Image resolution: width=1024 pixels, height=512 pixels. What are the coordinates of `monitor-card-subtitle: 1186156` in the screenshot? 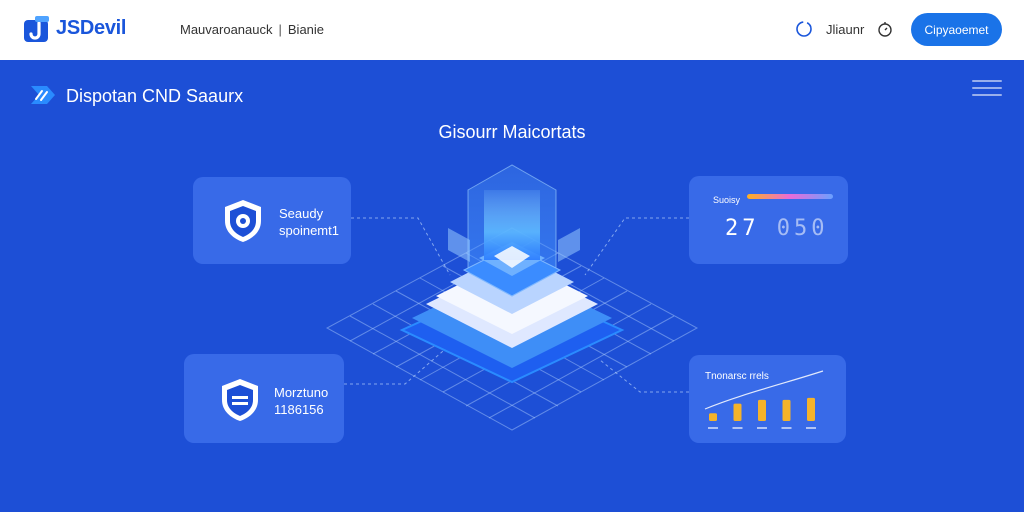 It's located at (299, 409).